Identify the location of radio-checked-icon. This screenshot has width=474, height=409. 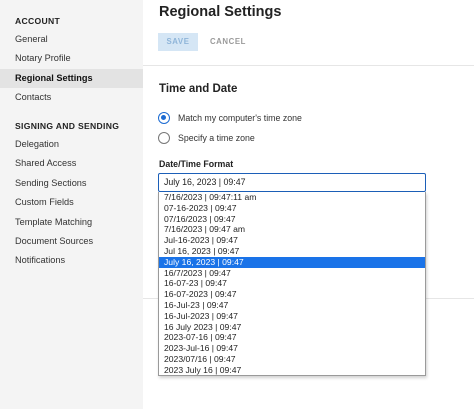
(164, 118).